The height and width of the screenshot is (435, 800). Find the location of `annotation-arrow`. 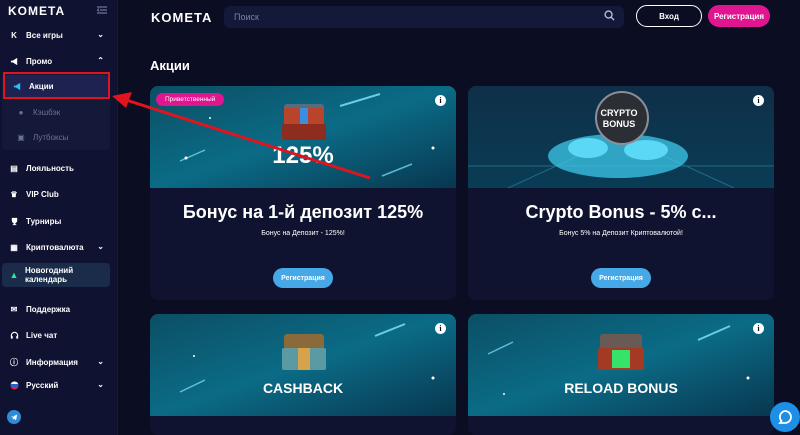

annotation-arrow is located at coordinates (241, 136).